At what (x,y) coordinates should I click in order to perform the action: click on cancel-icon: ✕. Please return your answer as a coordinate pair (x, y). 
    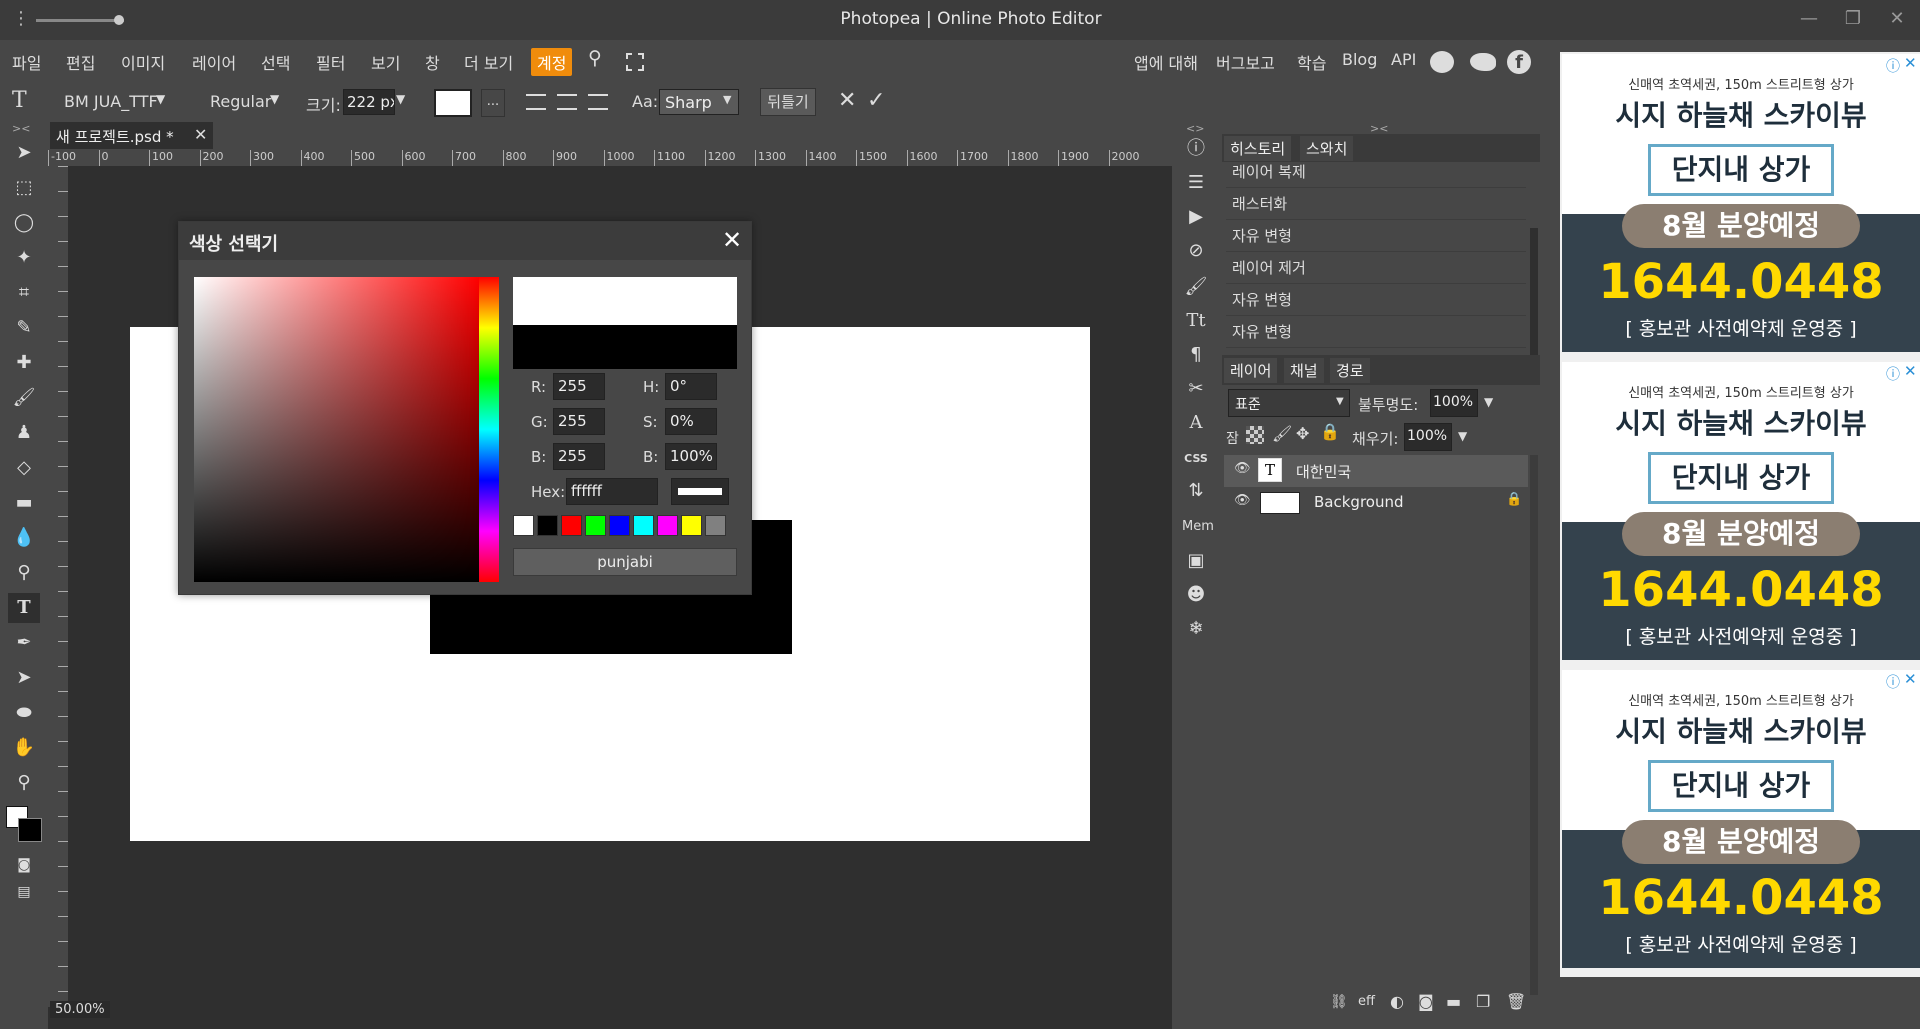
    Looking at the image, I should click on (847, 100).